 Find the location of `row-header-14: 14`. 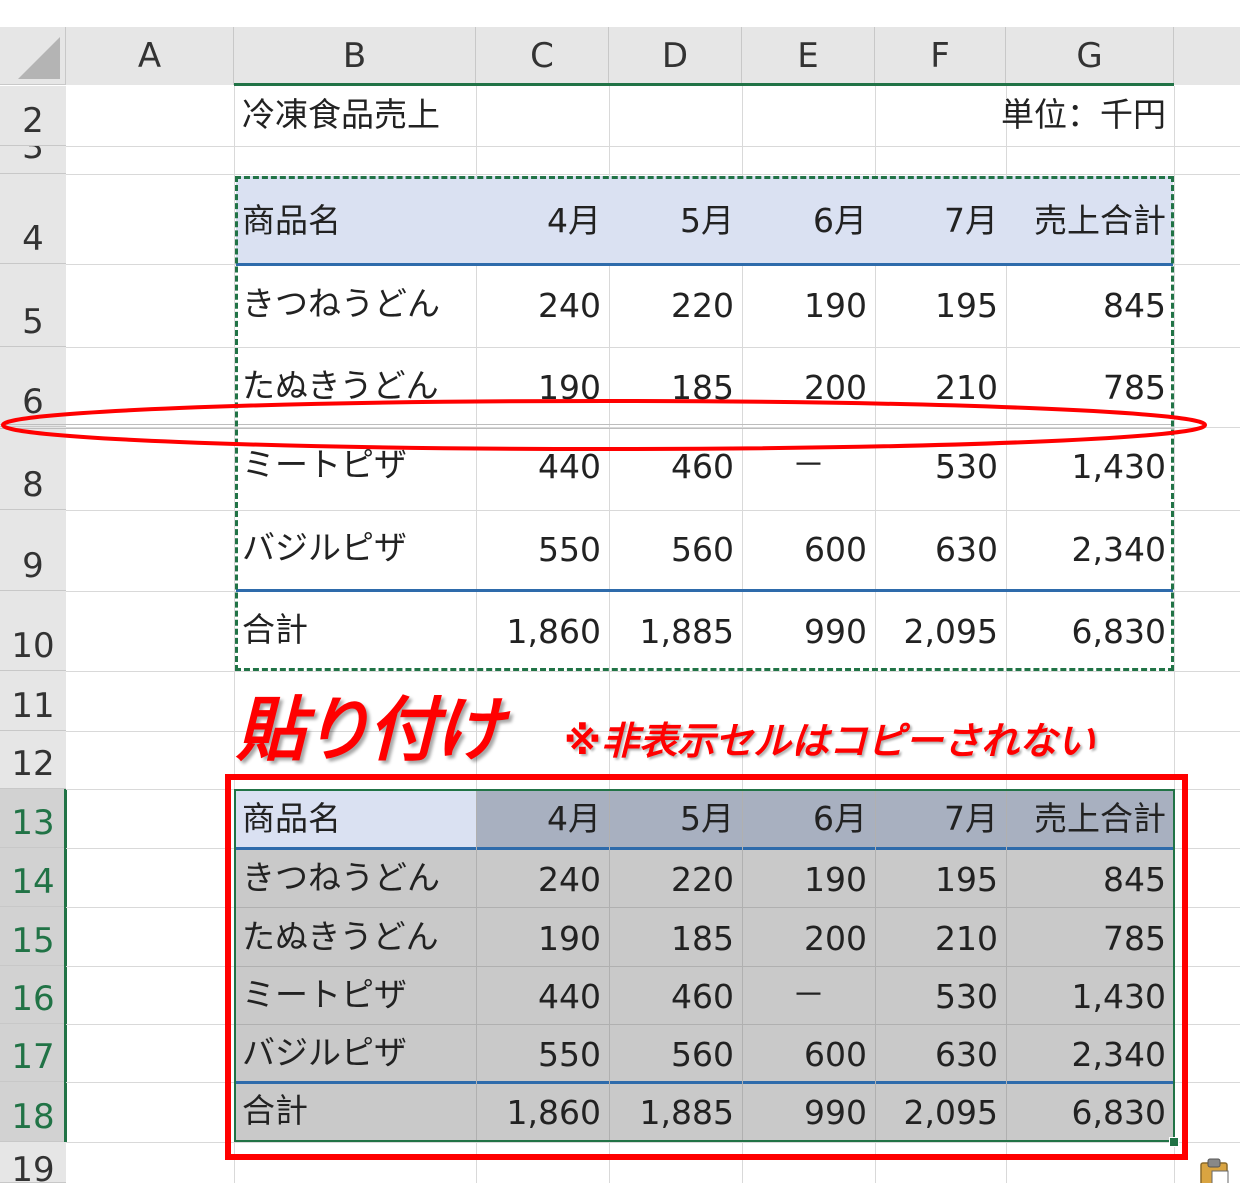

row-header-14: 14 is located at coordinates (33, 877).